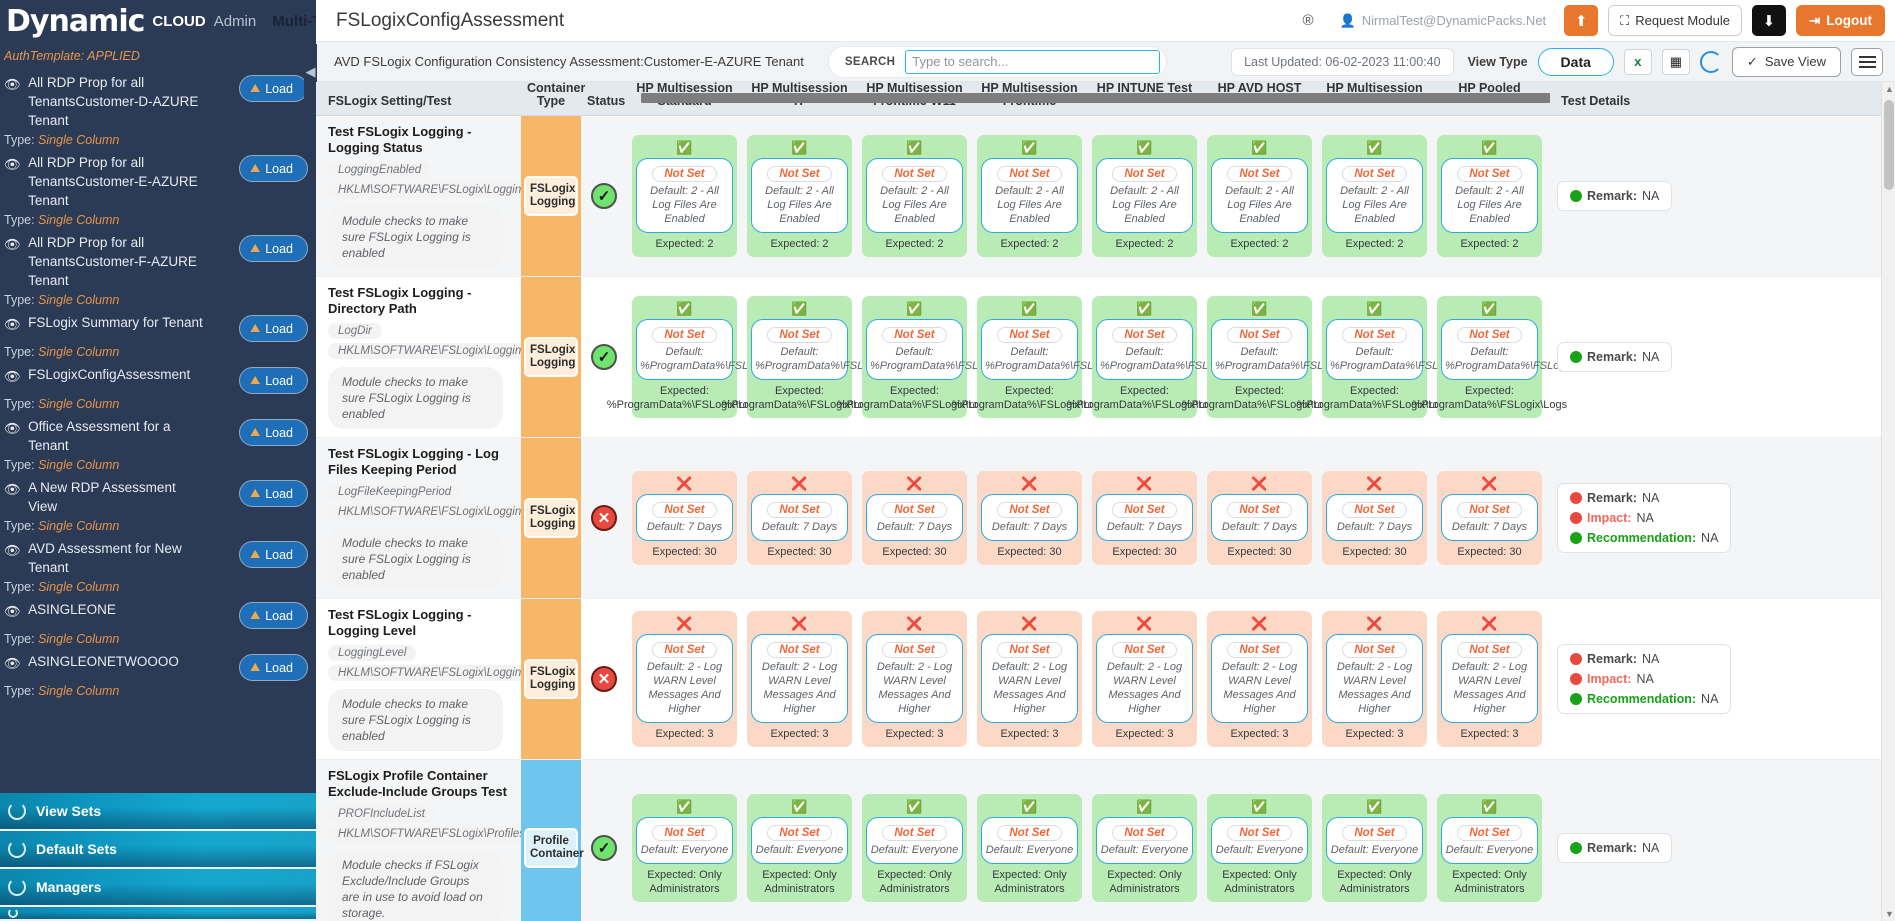  What do you see at coordinates (97, 375) in the screenshot?
I see `view-name: 👁 FSLogixConfigAssessment` at bounding box center [97, 375].